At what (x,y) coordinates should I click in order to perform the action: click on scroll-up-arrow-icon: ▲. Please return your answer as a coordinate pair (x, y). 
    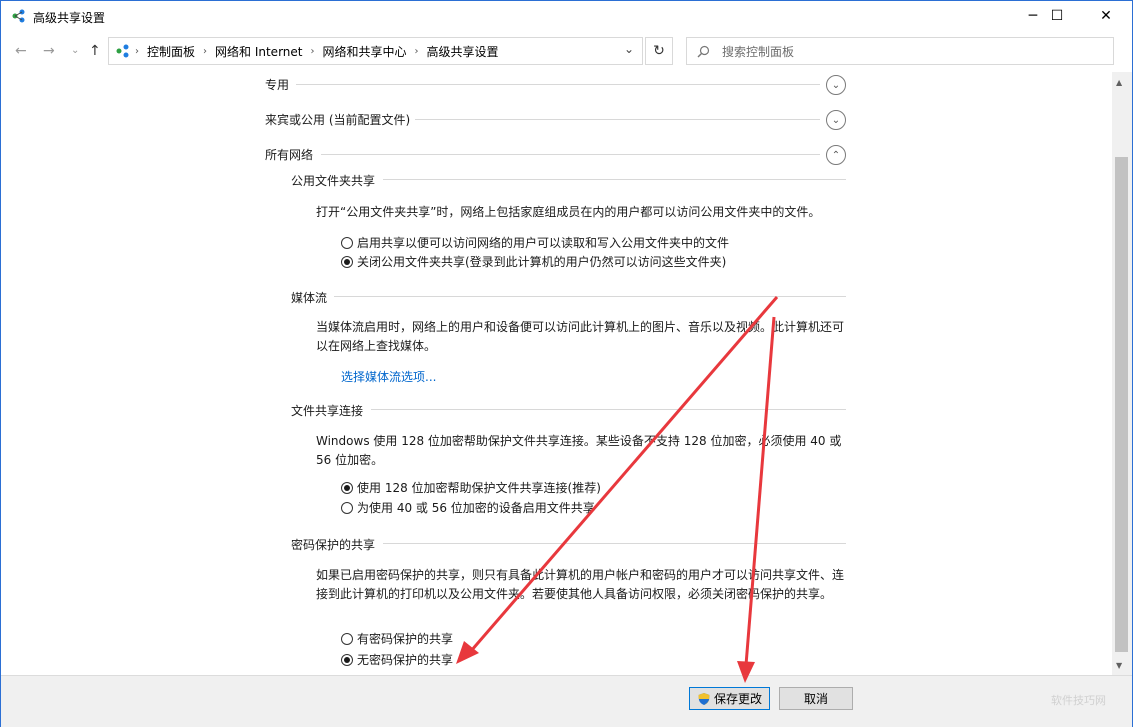
    Looking at the image, I should click on (1119, 82).